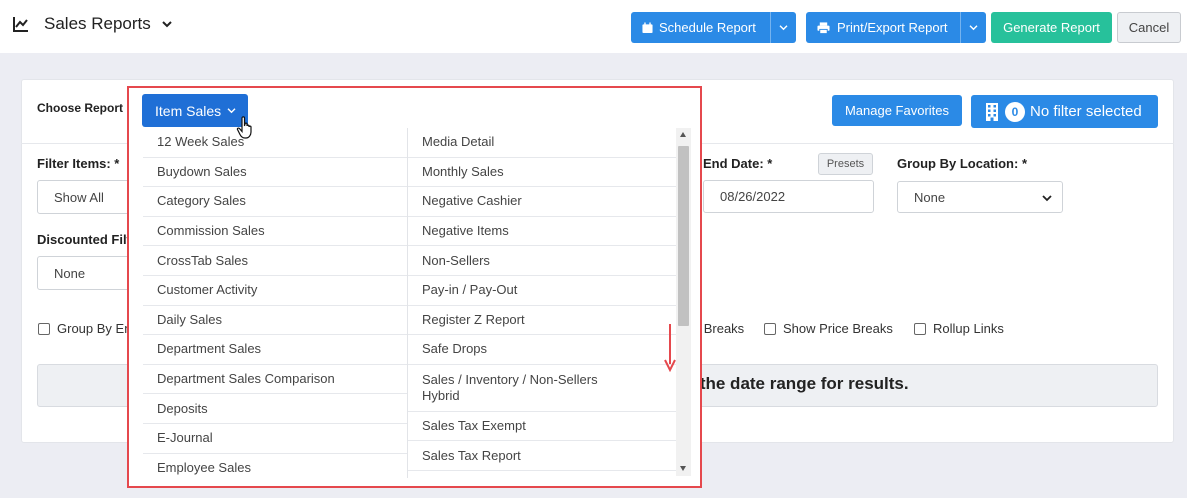 This screenshot has height=498, width=1187. Describe the element at coordinates (542, 456) in the screenshot. I see `report-option: Sales Tax Report` at that location.